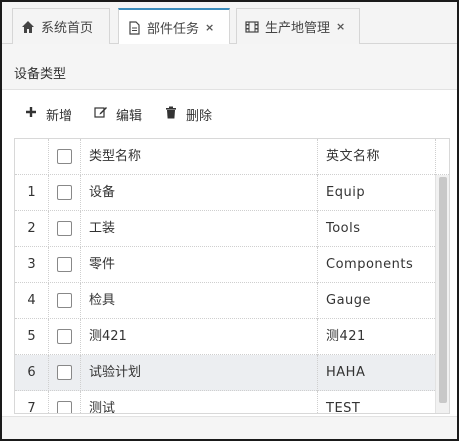 The image size is (459, 441). I want to click on row-number: 3, so click(32, 265).